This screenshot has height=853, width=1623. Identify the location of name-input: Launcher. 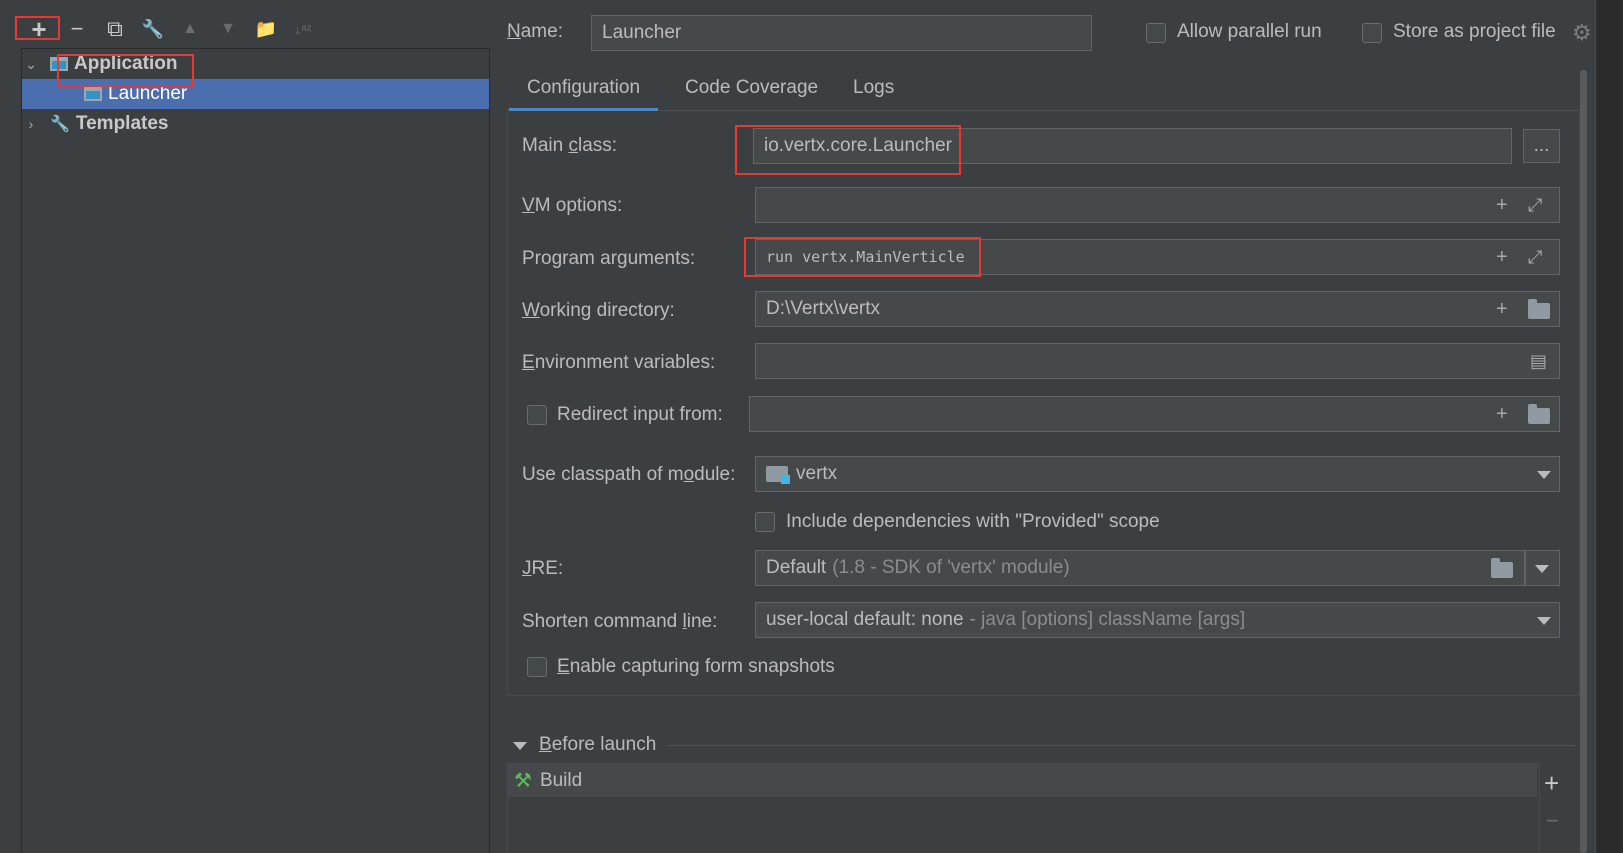
(841, 33).